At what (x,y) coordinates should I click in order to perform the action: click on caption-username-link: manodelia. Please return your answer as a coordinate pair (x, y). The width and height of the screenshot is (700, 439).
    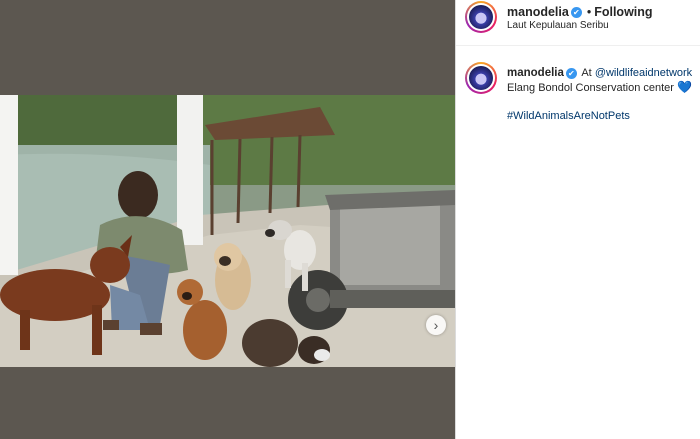
    Looking at the image, I should click on (535, 73).